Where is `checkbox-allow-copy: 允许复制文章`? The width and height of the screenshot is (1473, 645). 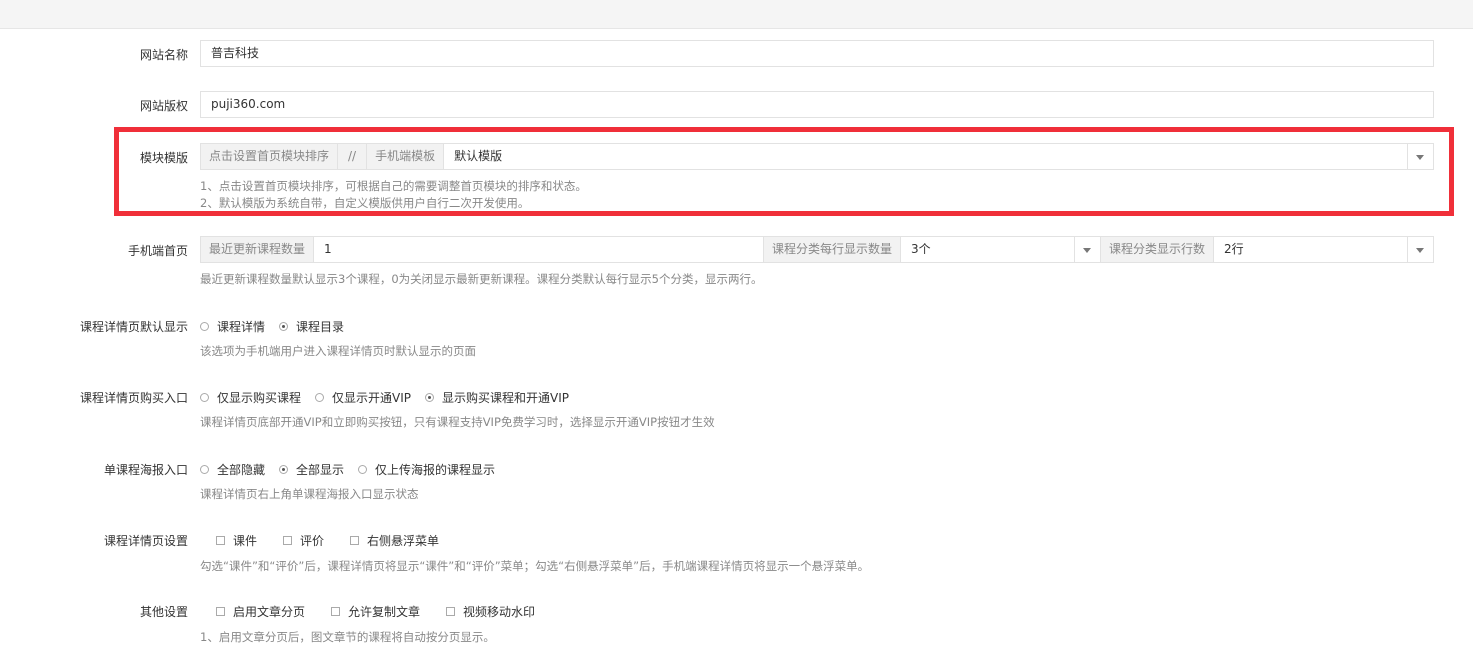 checkbox-allow-copy: 允许复制文章 is located at coordinates (375, 611).